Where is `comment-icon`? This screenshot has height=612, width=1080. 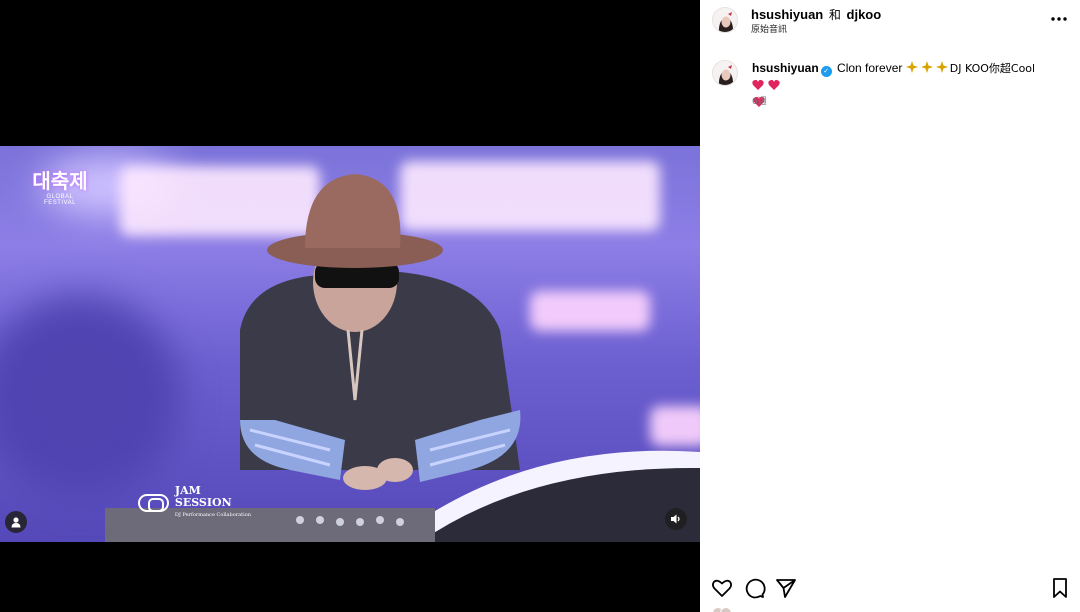
comment-icon is located at coordinates (754, 588).